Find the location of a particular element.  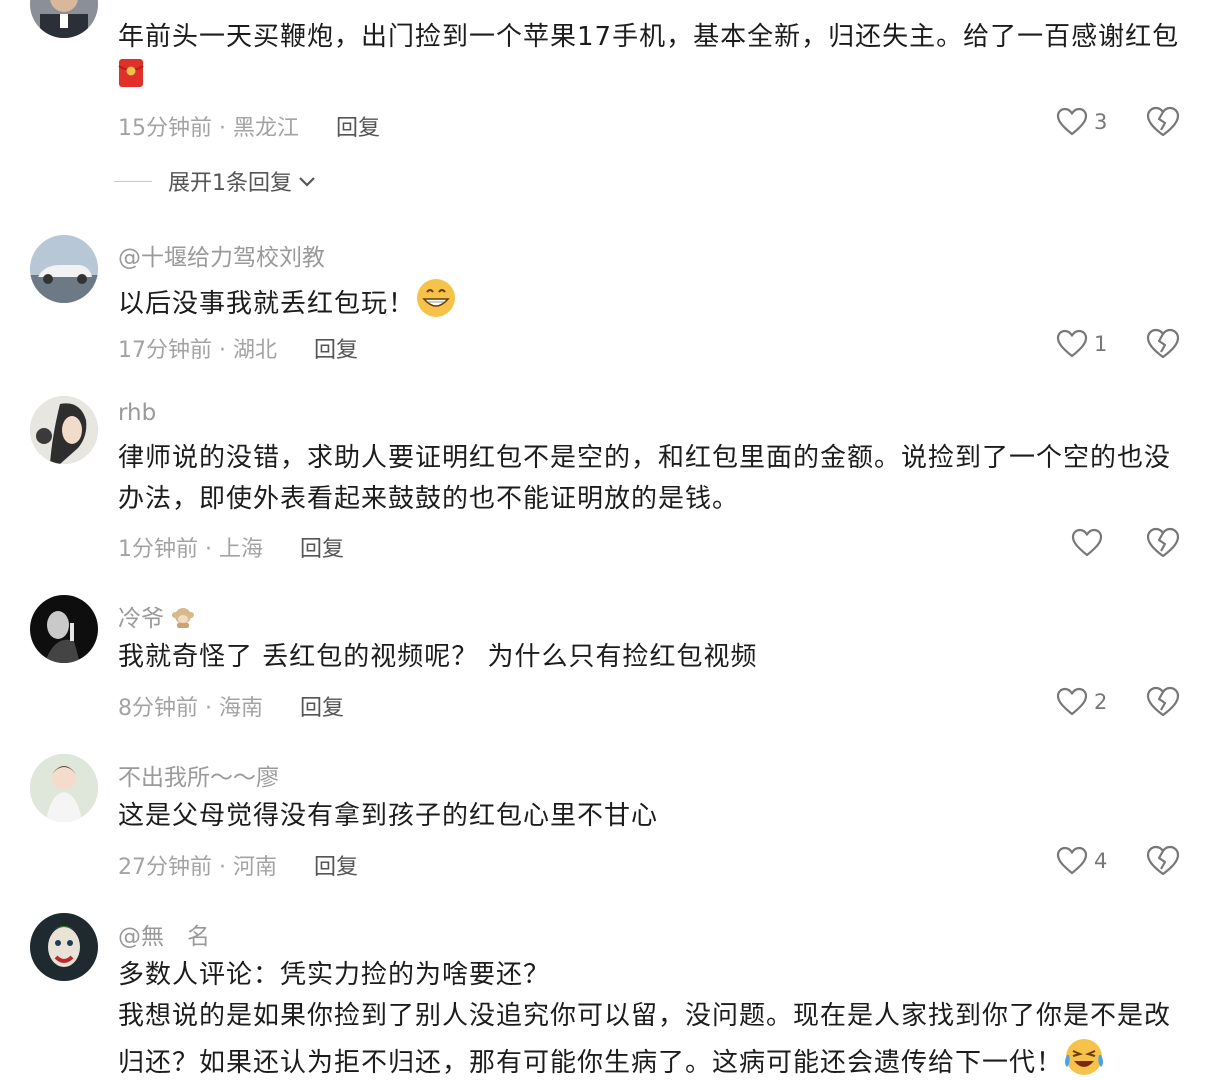

comment-username: rhb is located at coordinates (137, 413).